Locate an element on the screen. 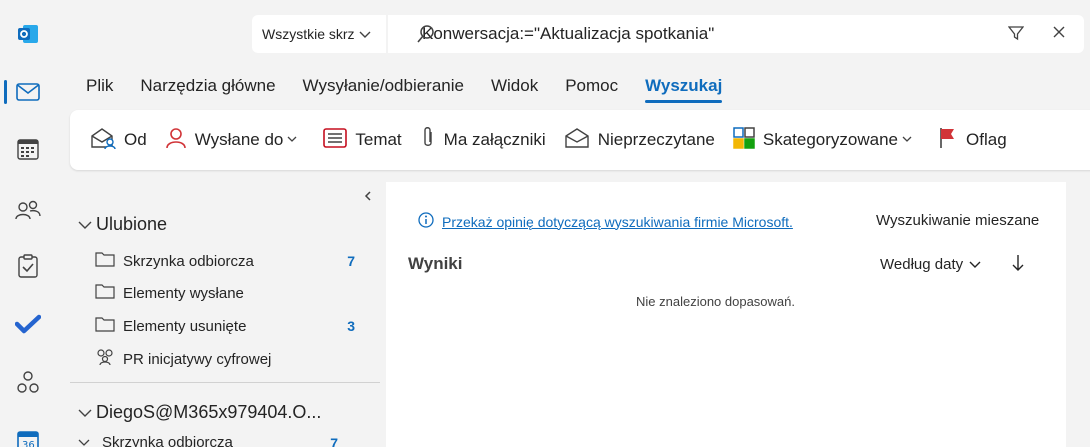  search-scope-dropdown: Wszystkie skrz is located at coordinates (319, 34).